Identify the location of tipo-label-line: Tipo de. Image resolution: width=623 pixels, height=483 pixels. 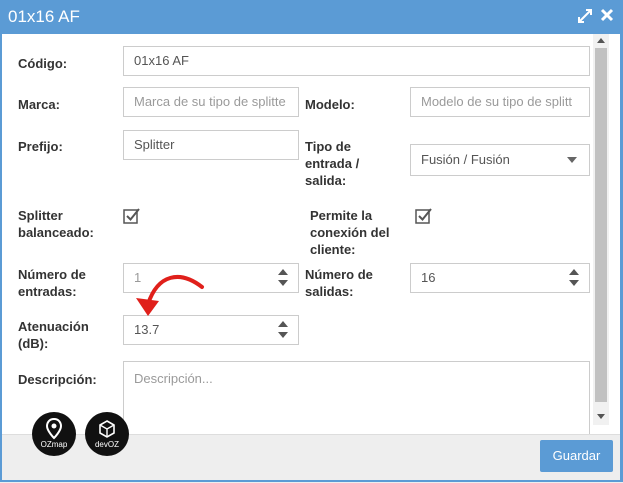
(328, 146).